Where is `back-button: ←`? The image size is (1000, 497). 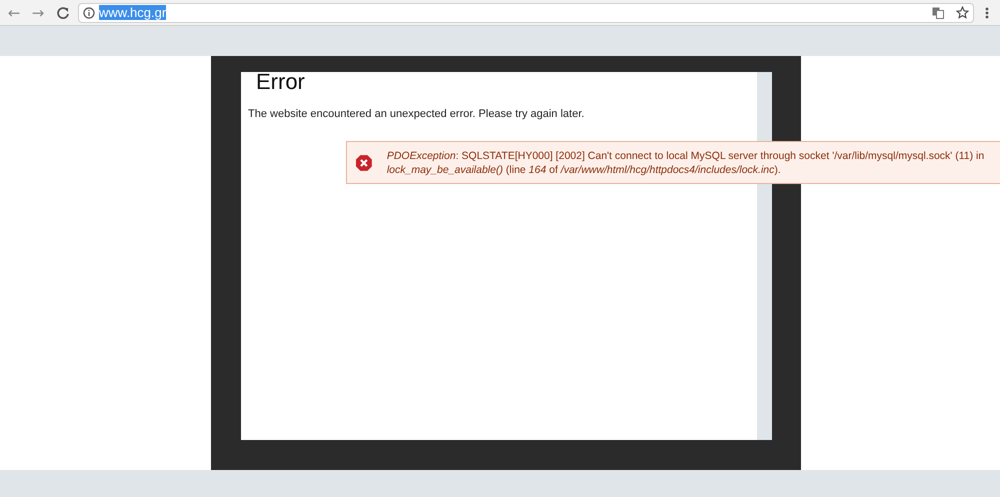
back-button: ← is located at coordinates (14, 13).